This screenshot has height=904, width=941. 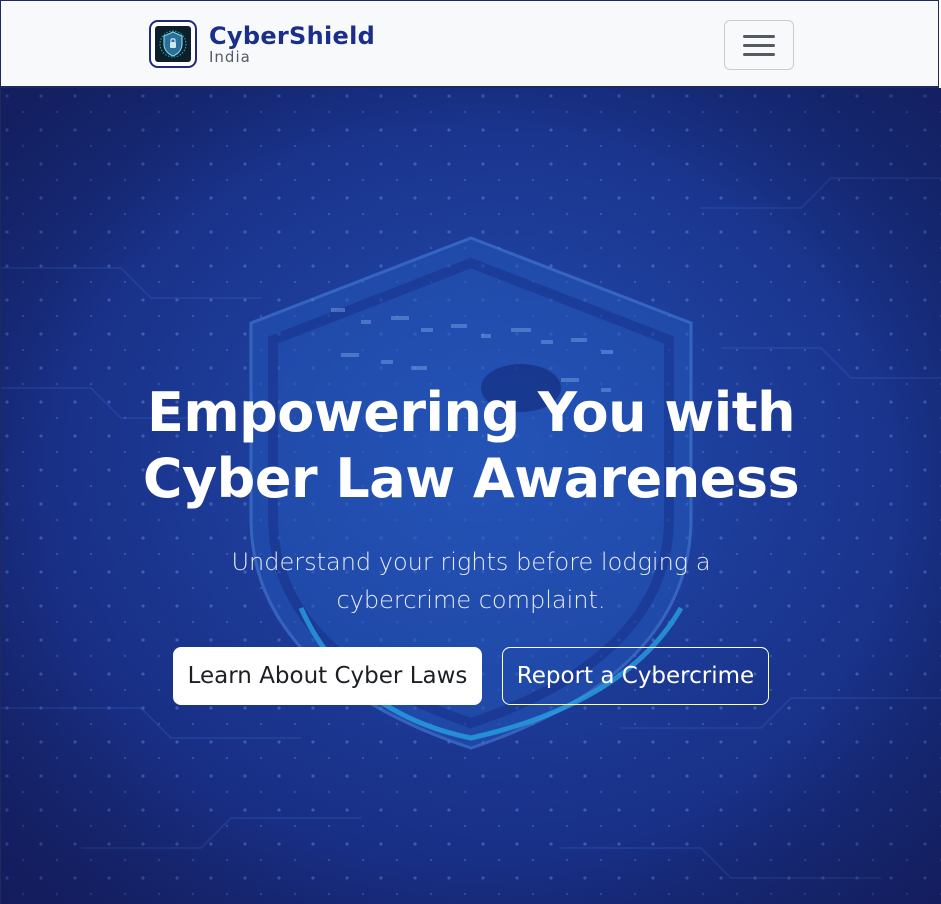 What do you see at coordinates (230, 56) in the screenshot?
I see `brand-subtitle: India` at bounding box center [230, 56].